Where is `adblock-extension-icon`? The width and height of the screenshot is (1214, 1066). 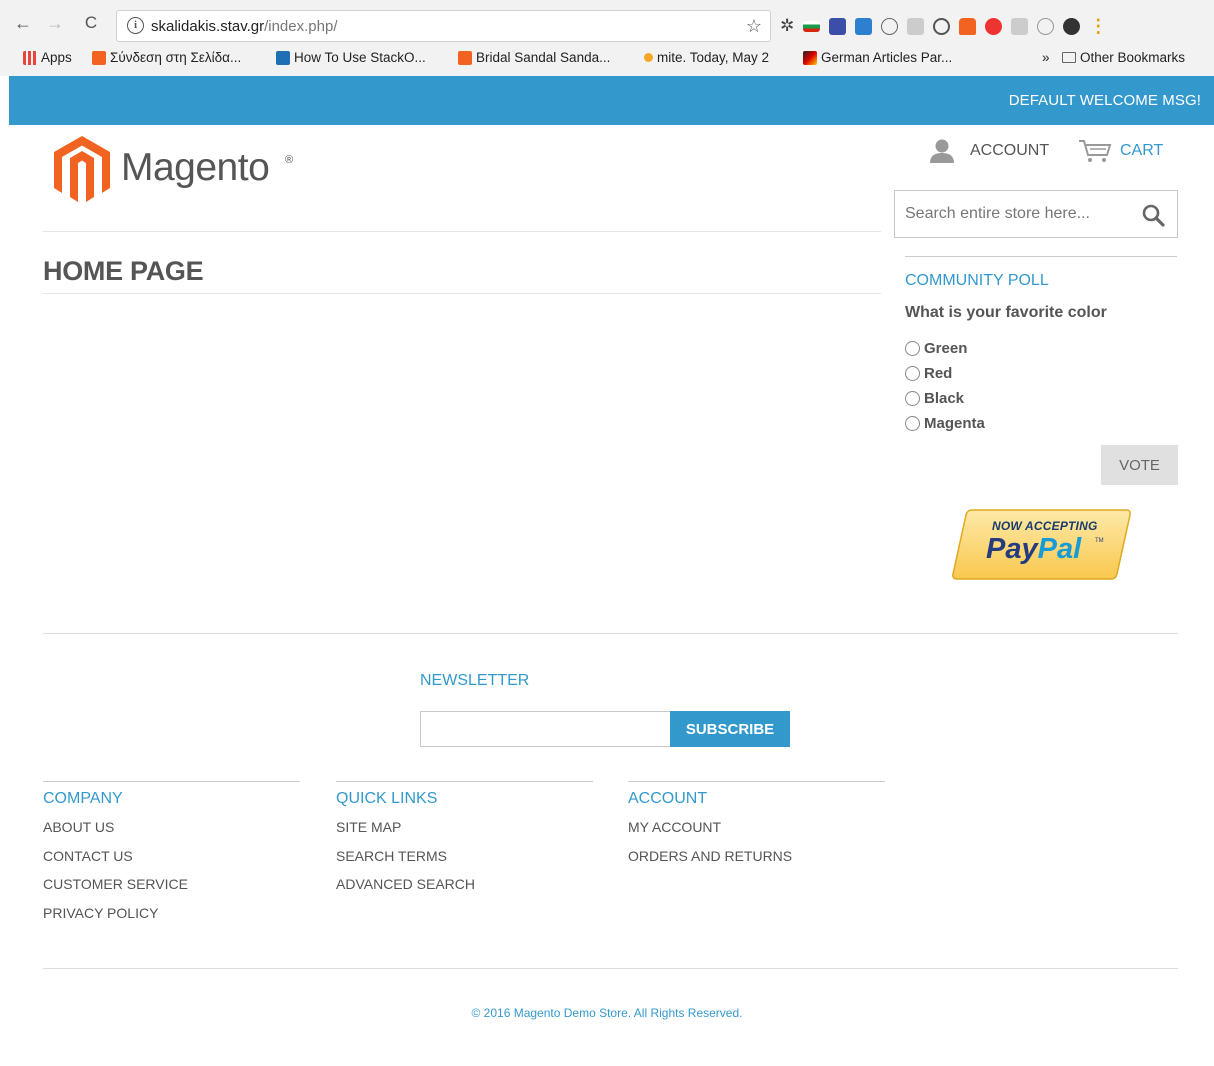 adblock-extension-icon is located at coordinates (994, 26).